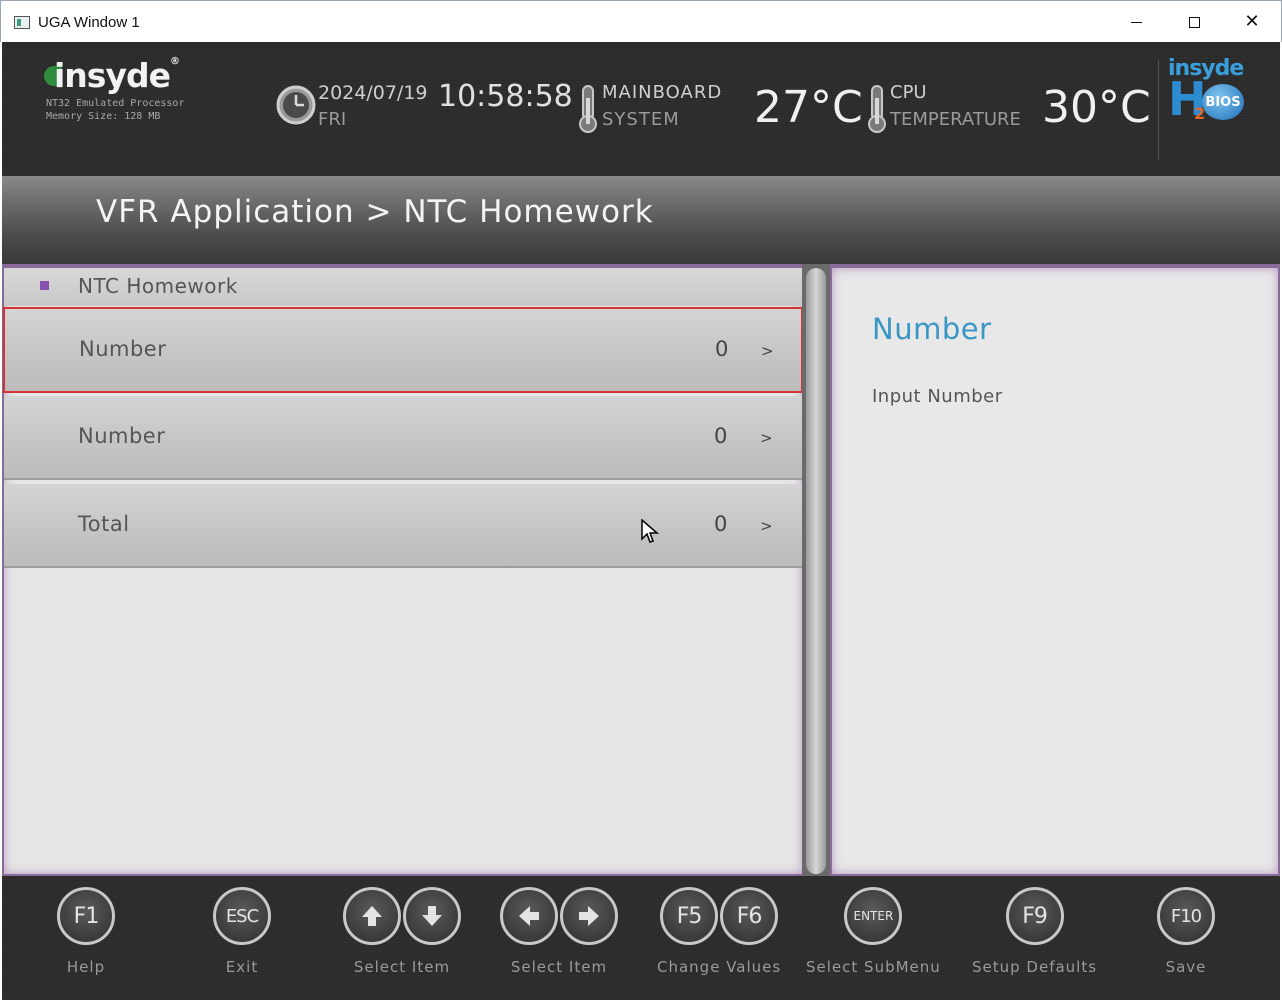 This screenshot has height=1002, width=1282. What do you see at coordinates (908, 92) in the screenshot?
I see `cpu-label: CPU` at bounding box center [908, 92].